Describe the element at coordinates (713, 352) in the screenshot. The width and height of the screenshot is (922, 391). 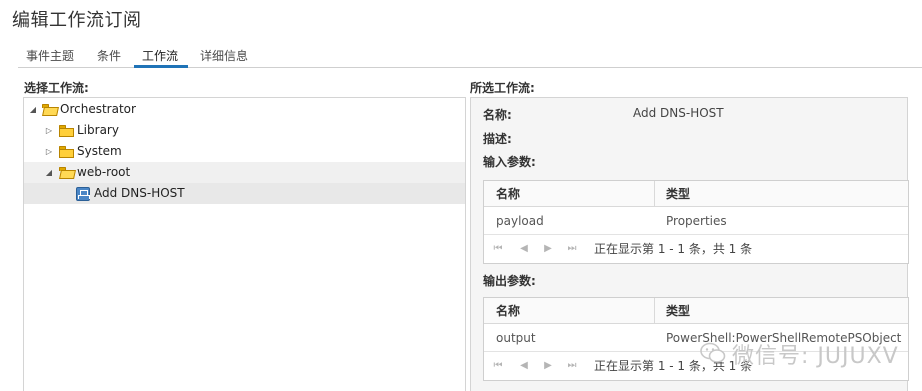
I see `wechat-icon` at that location.